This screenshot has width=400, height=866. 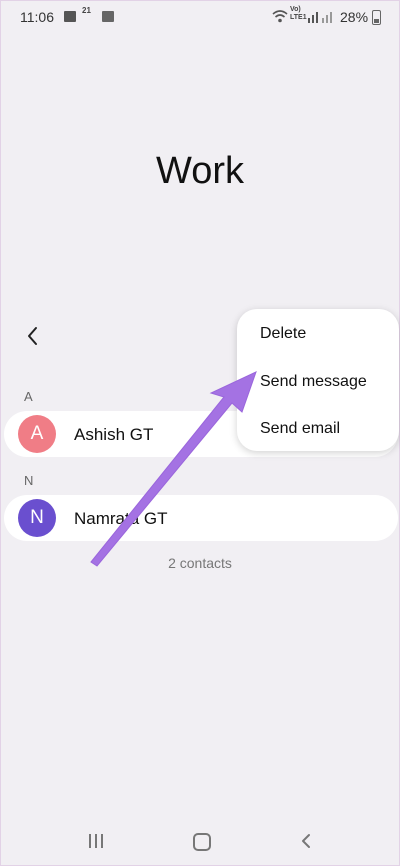 I want to click on chevron-left-icon, so click(x=34, y=336).